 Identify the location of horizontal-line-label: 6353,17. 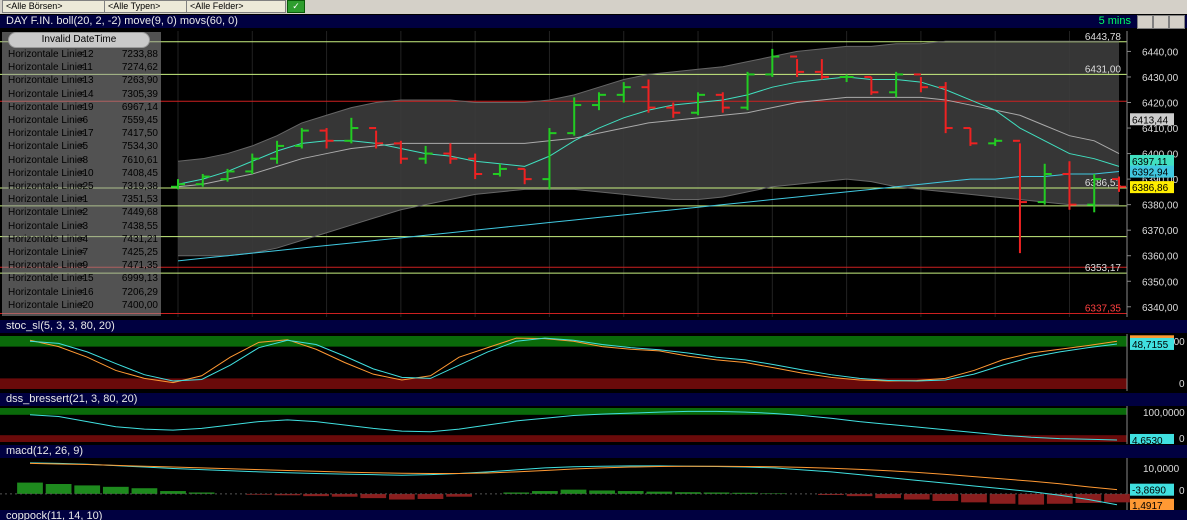
(1103, 268).